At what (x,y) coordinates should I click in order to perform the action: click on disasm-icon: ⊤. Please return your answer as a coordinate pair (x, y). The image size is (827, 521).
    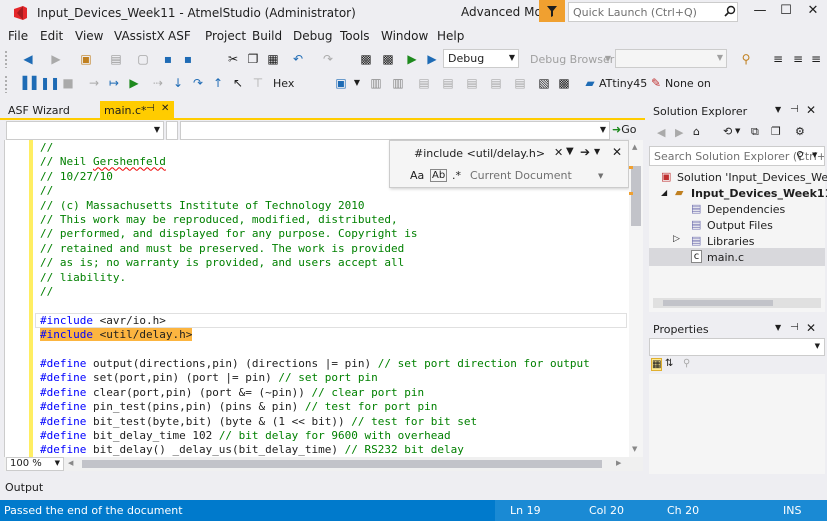
    Looking at the image, I should click on (258, 83).